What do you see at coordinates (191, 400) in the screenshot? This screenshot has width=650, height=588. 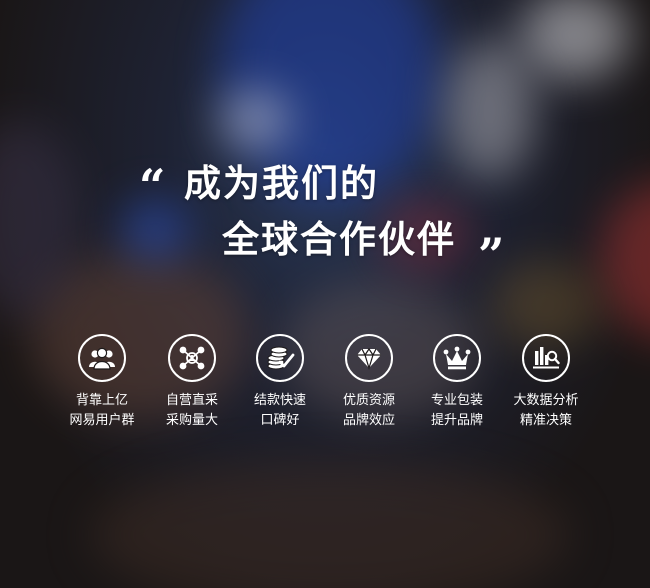 I see `feature-title: 自营直采` at bounding box center [191, 400].